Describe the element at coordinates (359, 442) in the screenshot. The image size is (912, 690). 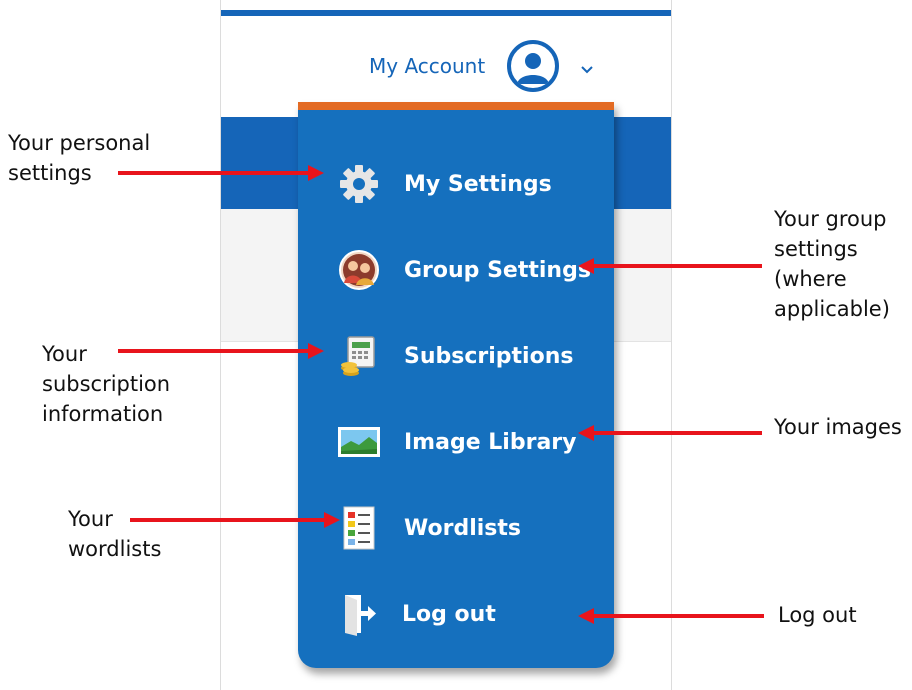
I see `image-icon` at that location.